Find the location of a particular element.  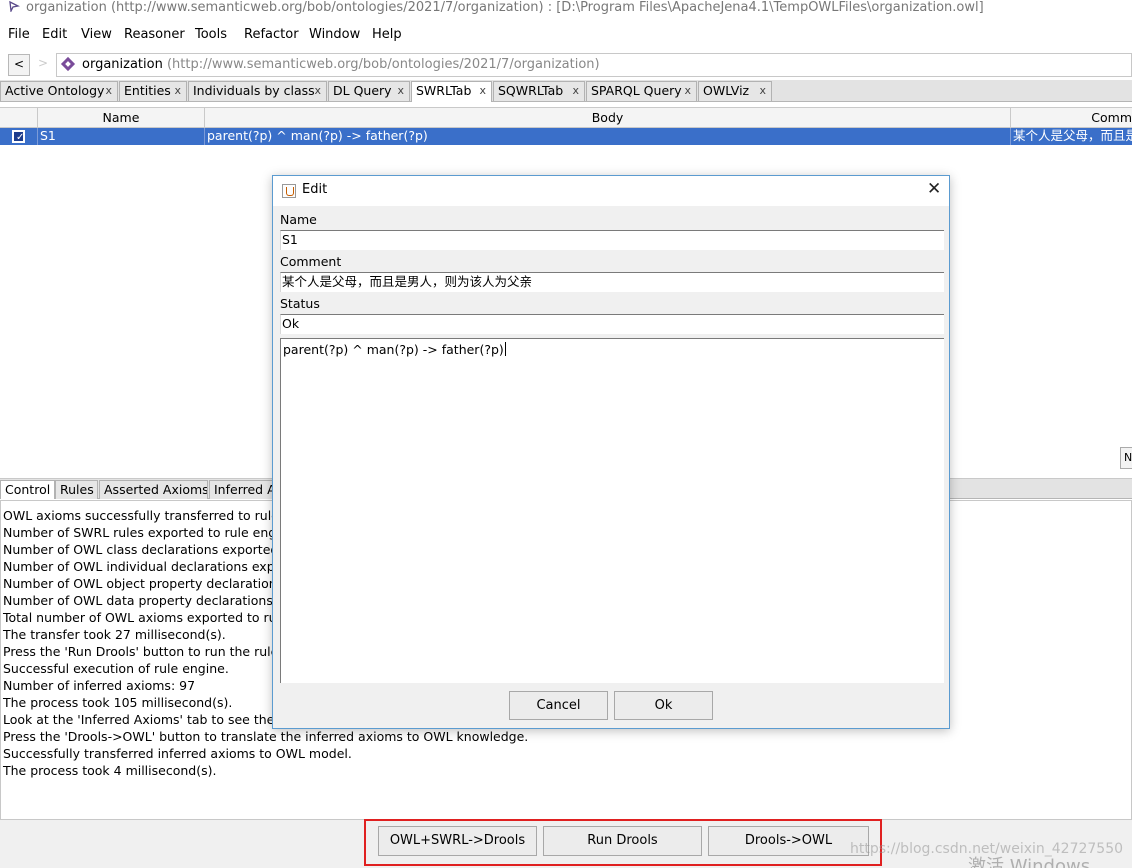

status-label: Status is located at coordinates (300, 303).